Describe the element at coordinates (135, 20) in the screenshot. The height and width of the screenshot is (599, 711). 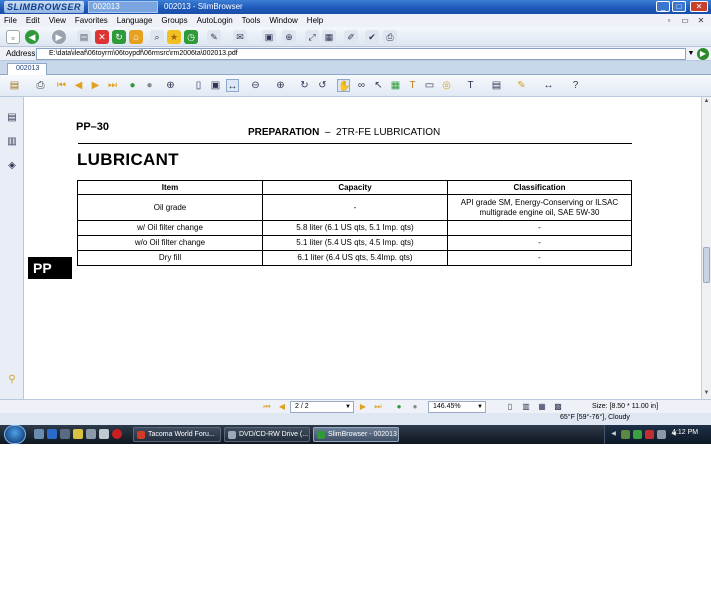
I see `menu-language: Language` at that location.